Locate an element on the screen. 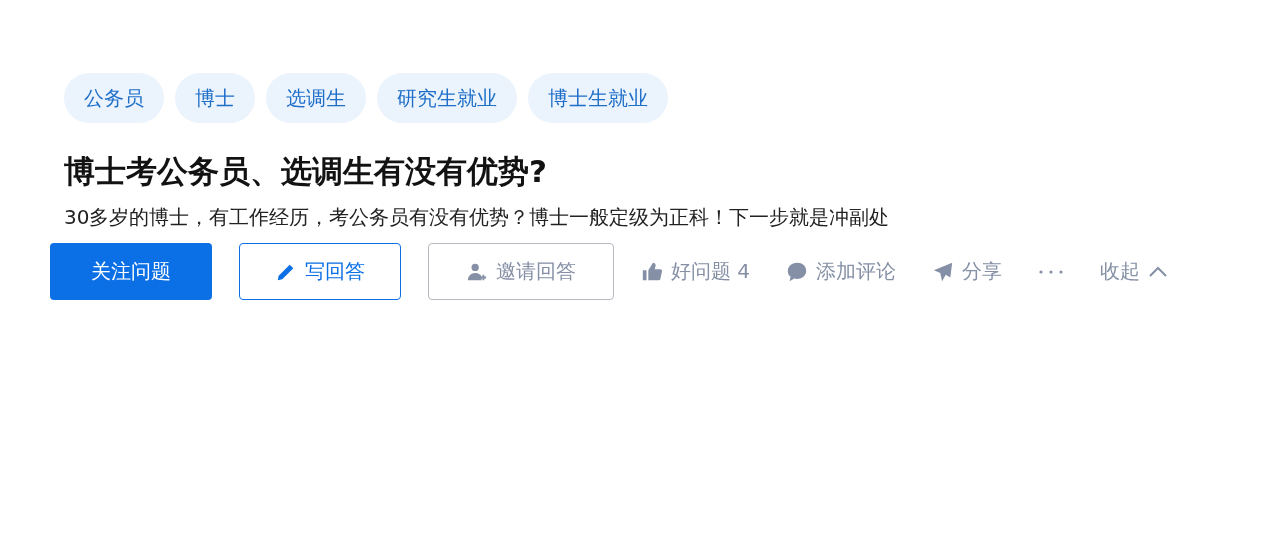  write-answer-button: 写回答 is located at coordinates (320, 272).